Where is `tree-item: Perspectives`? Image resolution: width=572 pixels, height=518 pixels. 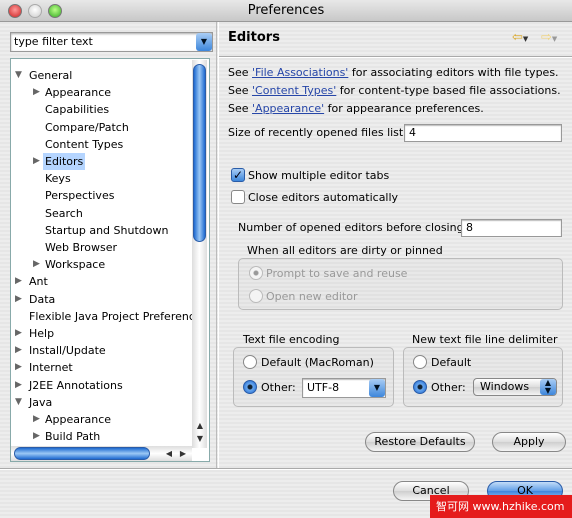
tree-item: Perspectives is located at coordinates (101, 195).